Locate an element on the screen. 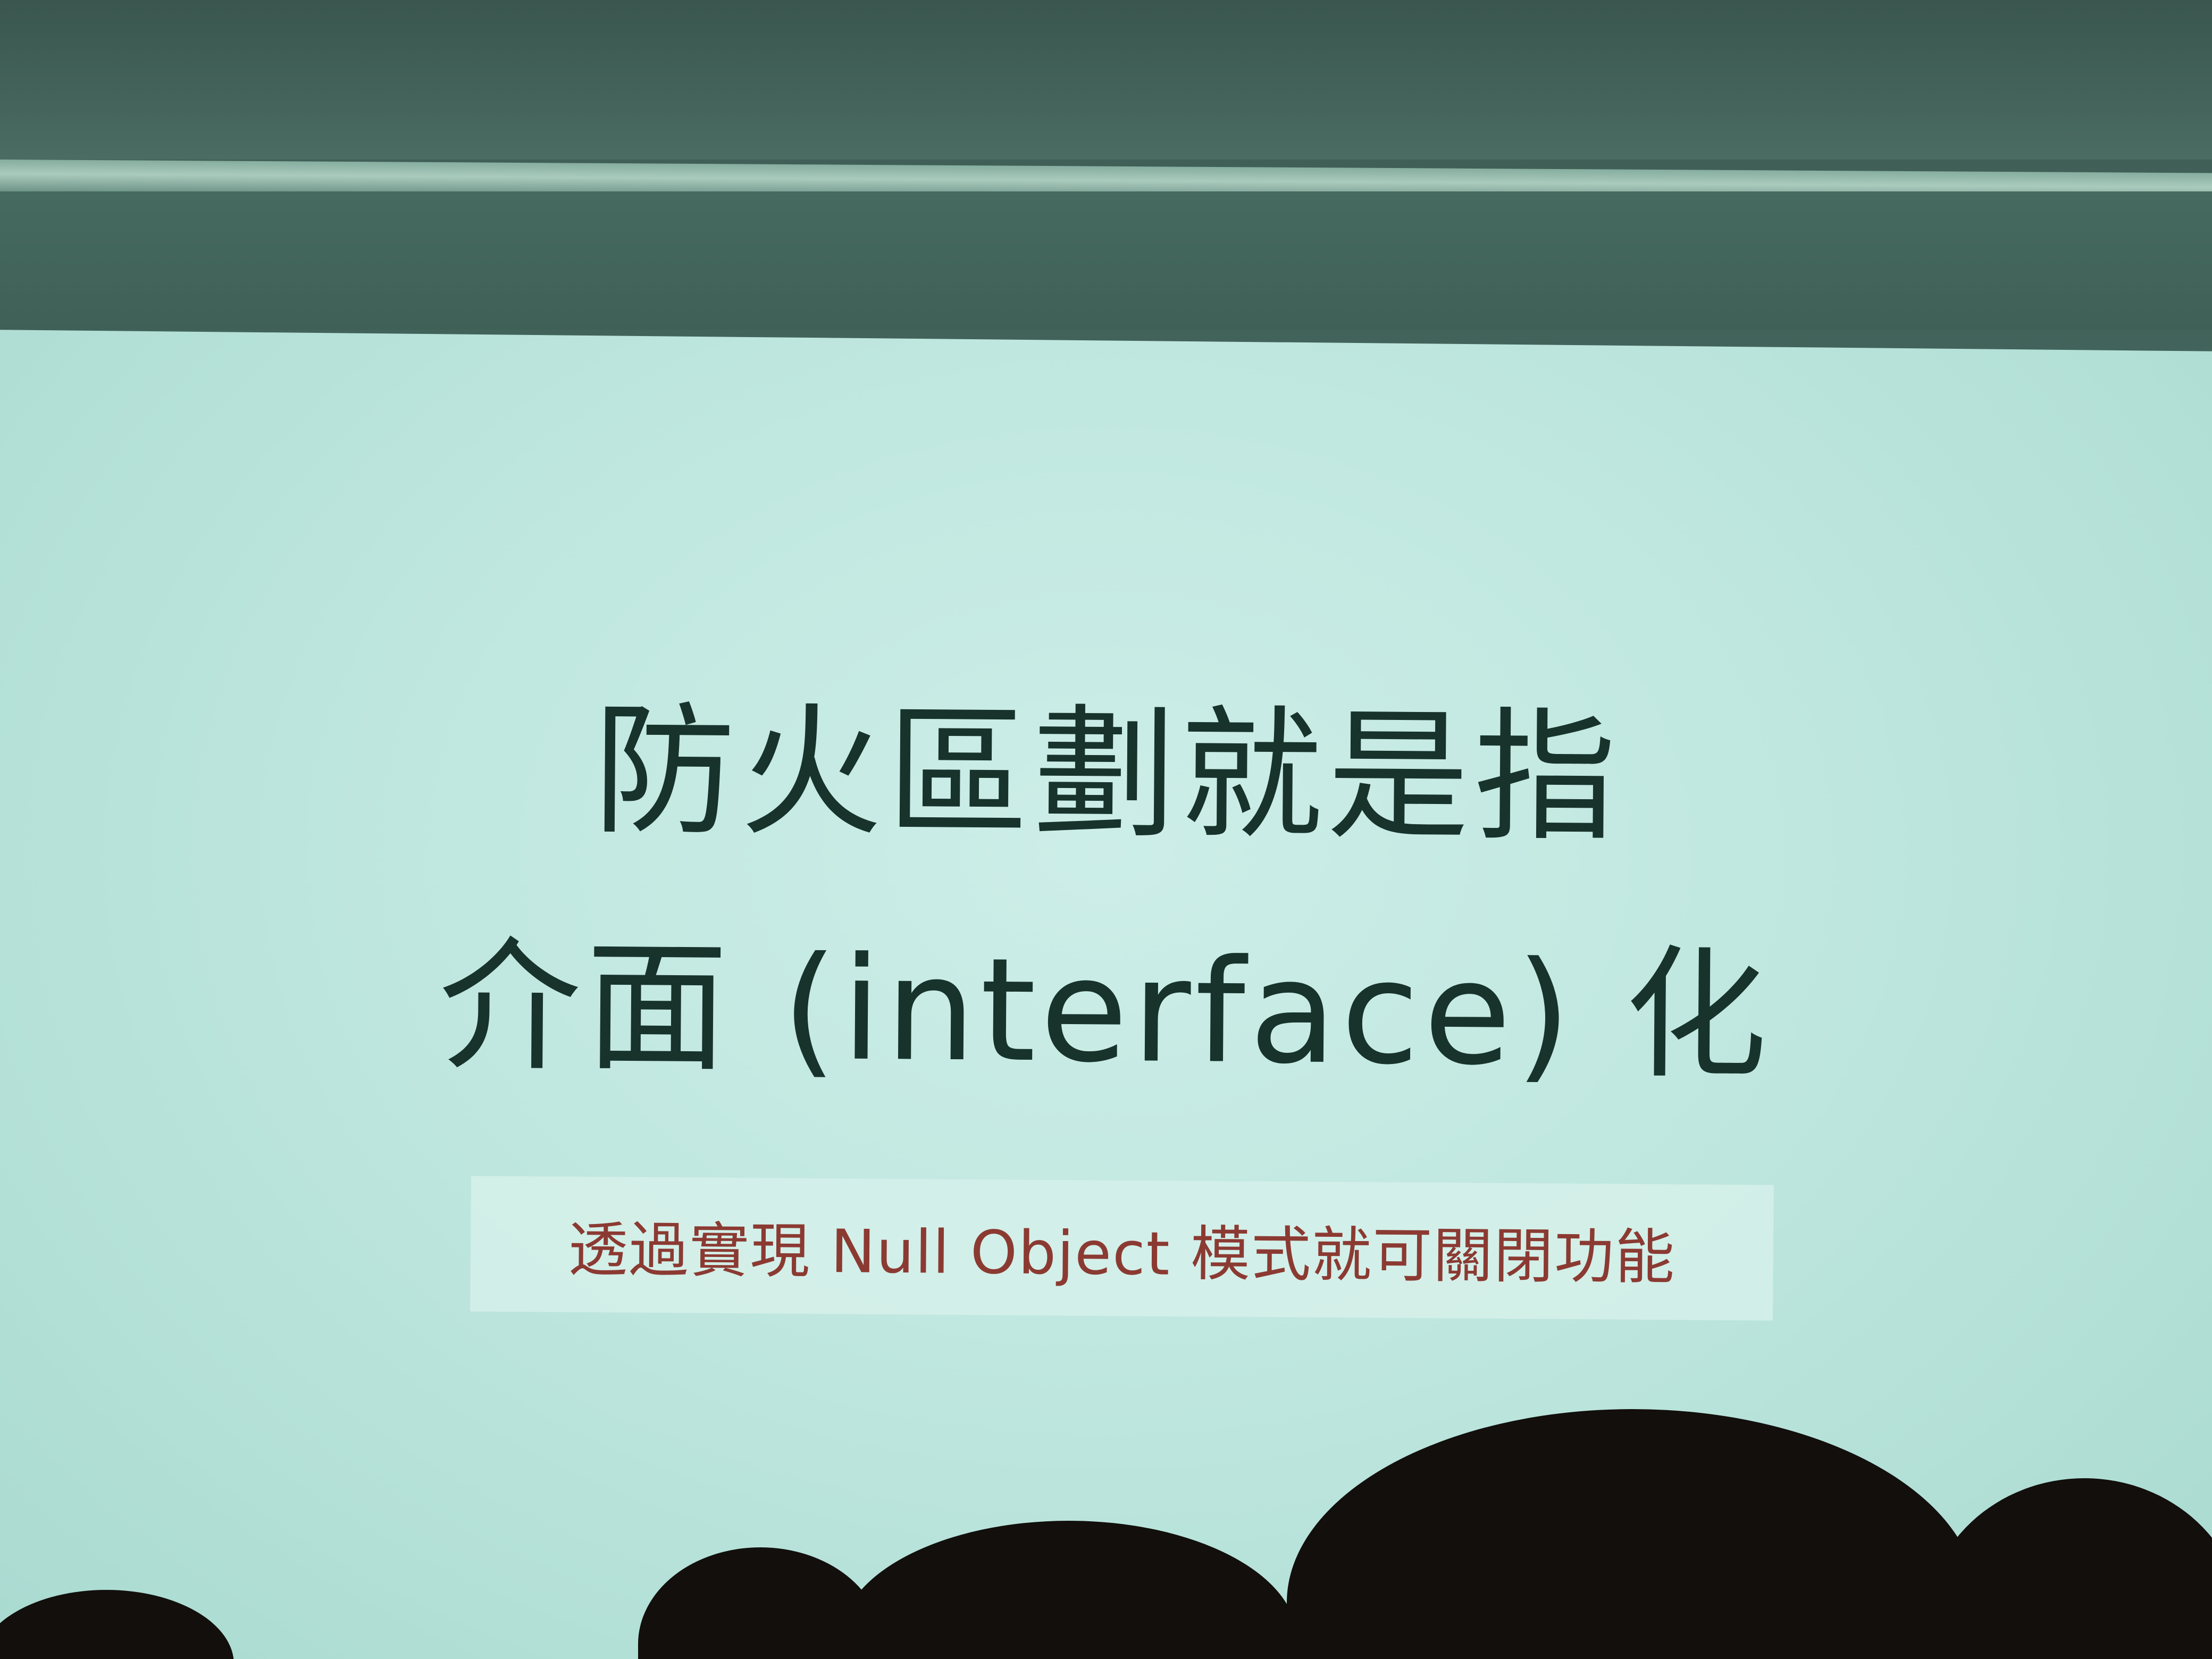 This screenshot has height=1659, width=2212. slide-title-line-1: 防火區劃就是指 is located at coordinates (1106, 774).